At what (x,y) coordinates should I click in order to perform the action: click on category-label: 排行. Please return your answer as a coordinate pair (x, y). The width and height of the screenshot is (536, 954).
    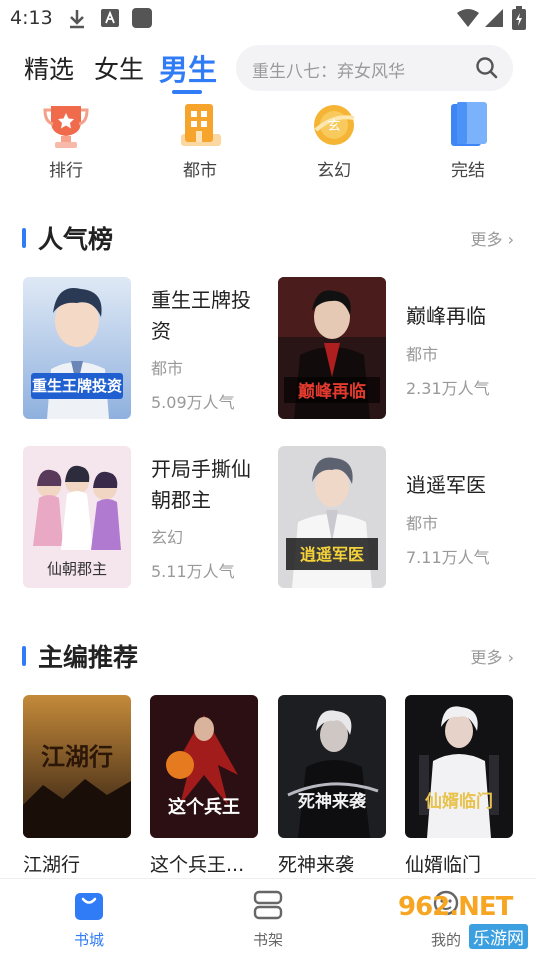
    Looking at the image, I should click on (66, 171).